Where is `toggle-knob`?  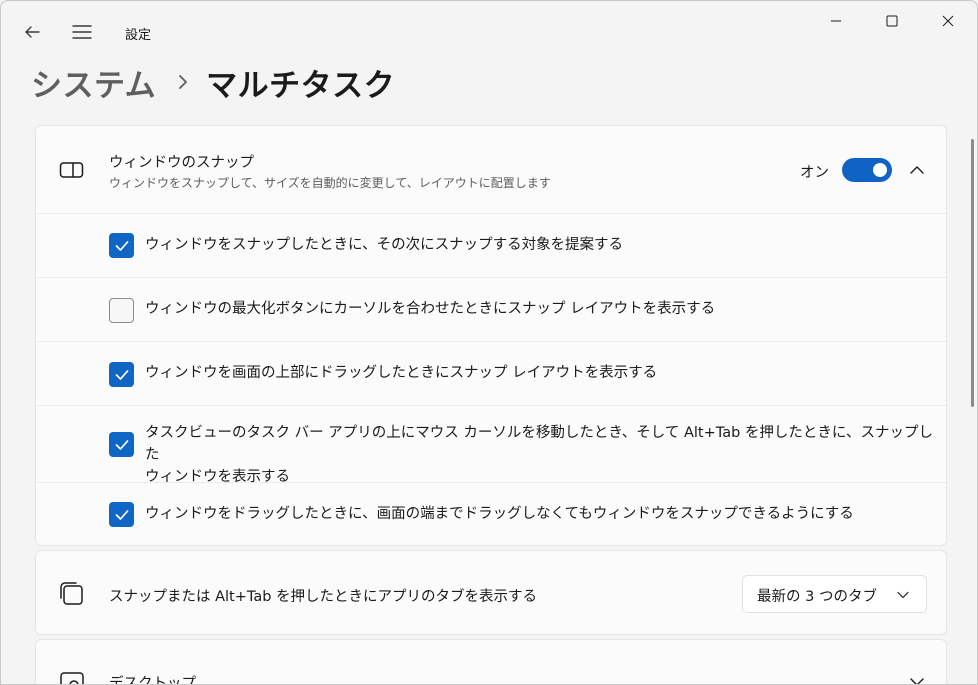
toggle-knob is located at coordinates (880, 170).